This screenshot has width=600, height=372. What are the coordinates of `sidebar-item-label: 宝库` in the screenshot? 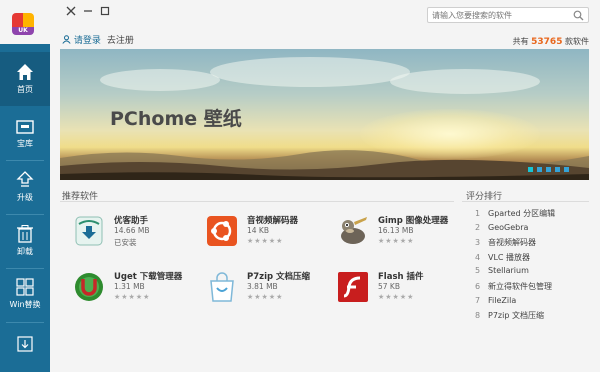 It's located at (25, 143).